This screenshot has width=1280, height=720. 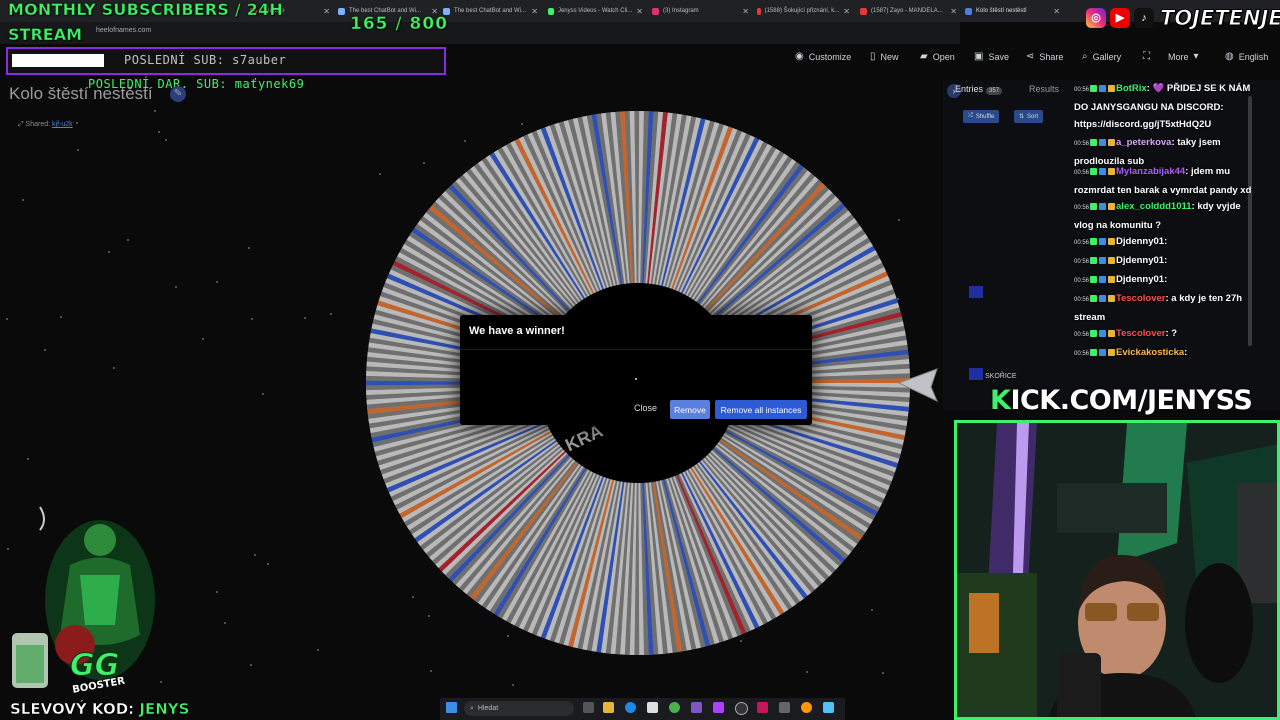 I want to click on youtube-icon, so click(x=863, y=11).